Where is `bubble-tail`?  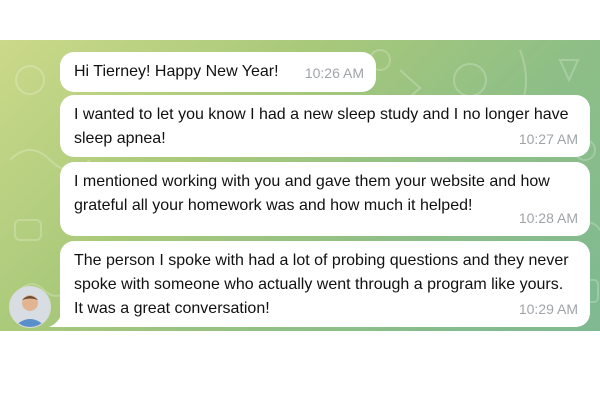
bubble-tail is located at coordinates (56, 319).